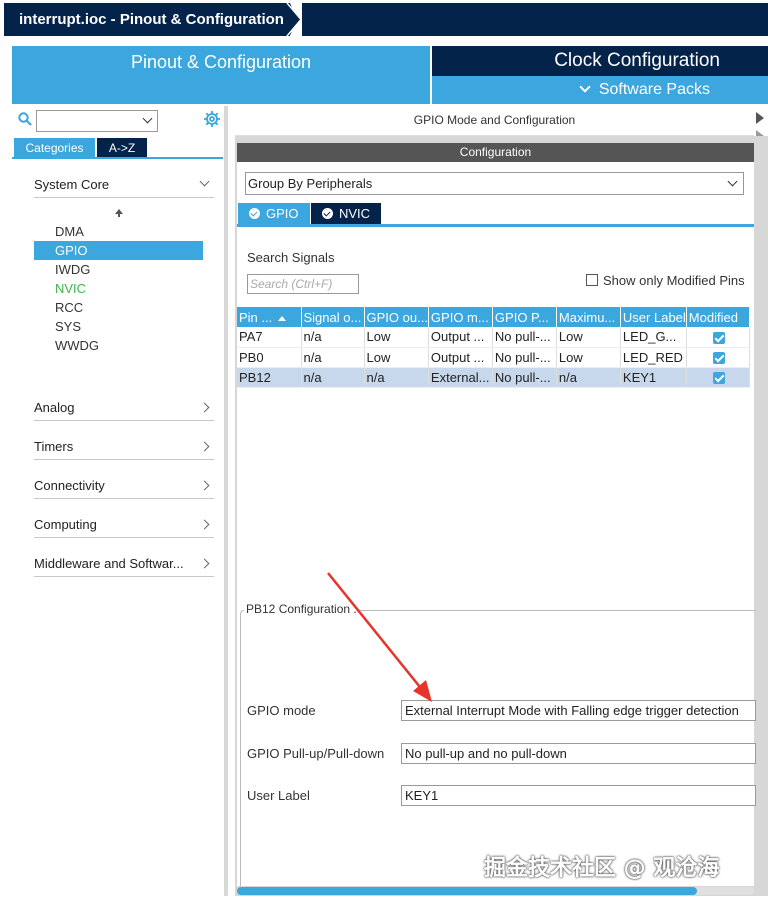 Image resolution: width=768 pixels, height=903 pixels. I want to click on title-bar: interrupt.ioc - Pinout & Configuration, so click(384, 18).